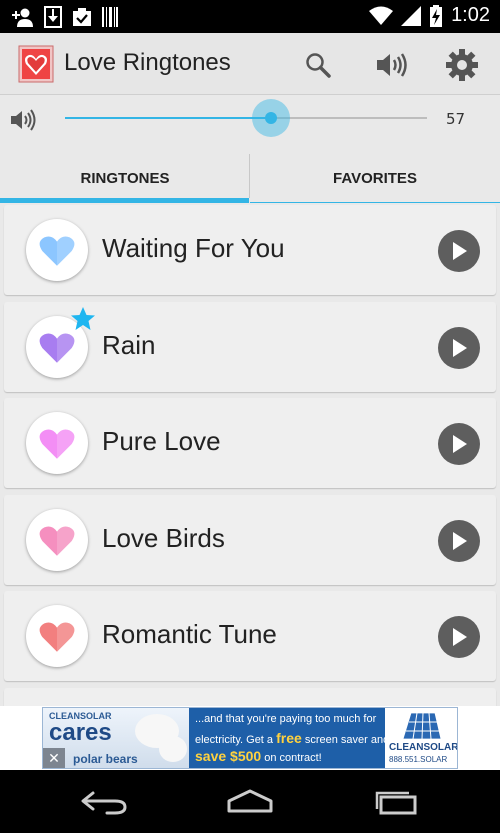 The image size is (500, 833). I want to click on ad-line-2-text: electricity. Get a, so click(234, 740).